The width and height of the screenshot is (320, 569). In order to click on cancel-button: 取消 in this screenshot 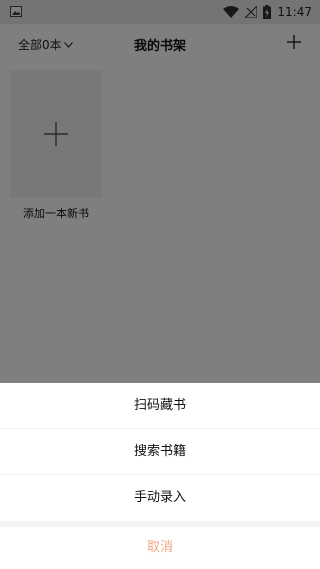, I will do `click(160, 548)`.